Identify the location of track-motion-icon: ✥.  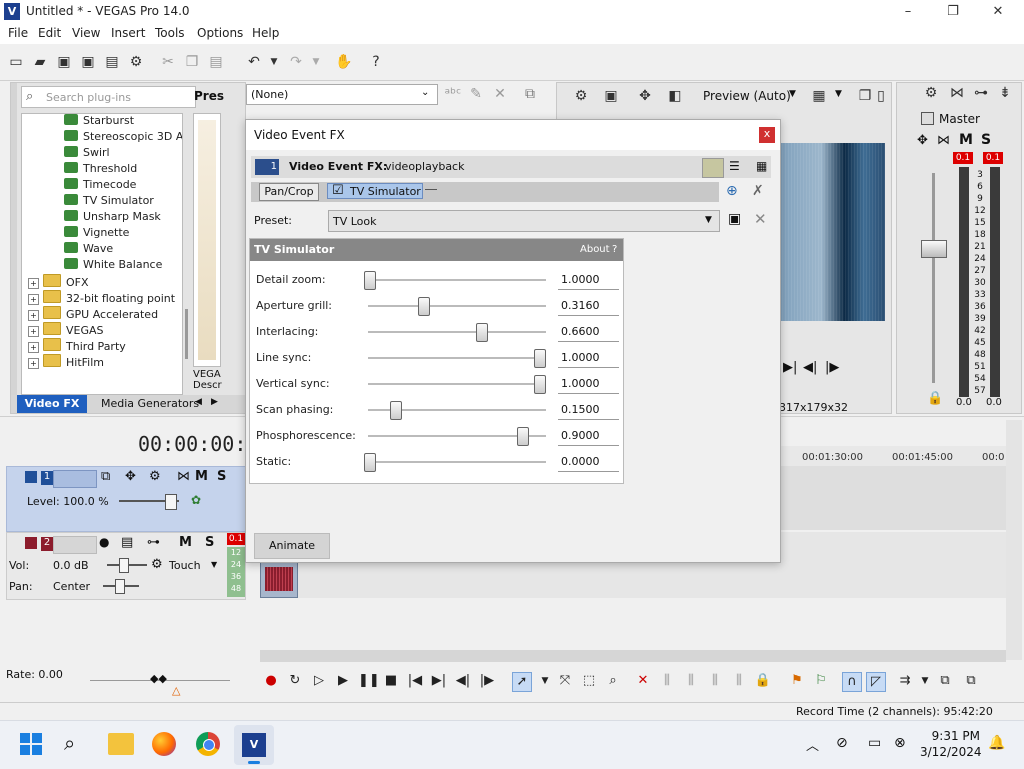
(130, 476).